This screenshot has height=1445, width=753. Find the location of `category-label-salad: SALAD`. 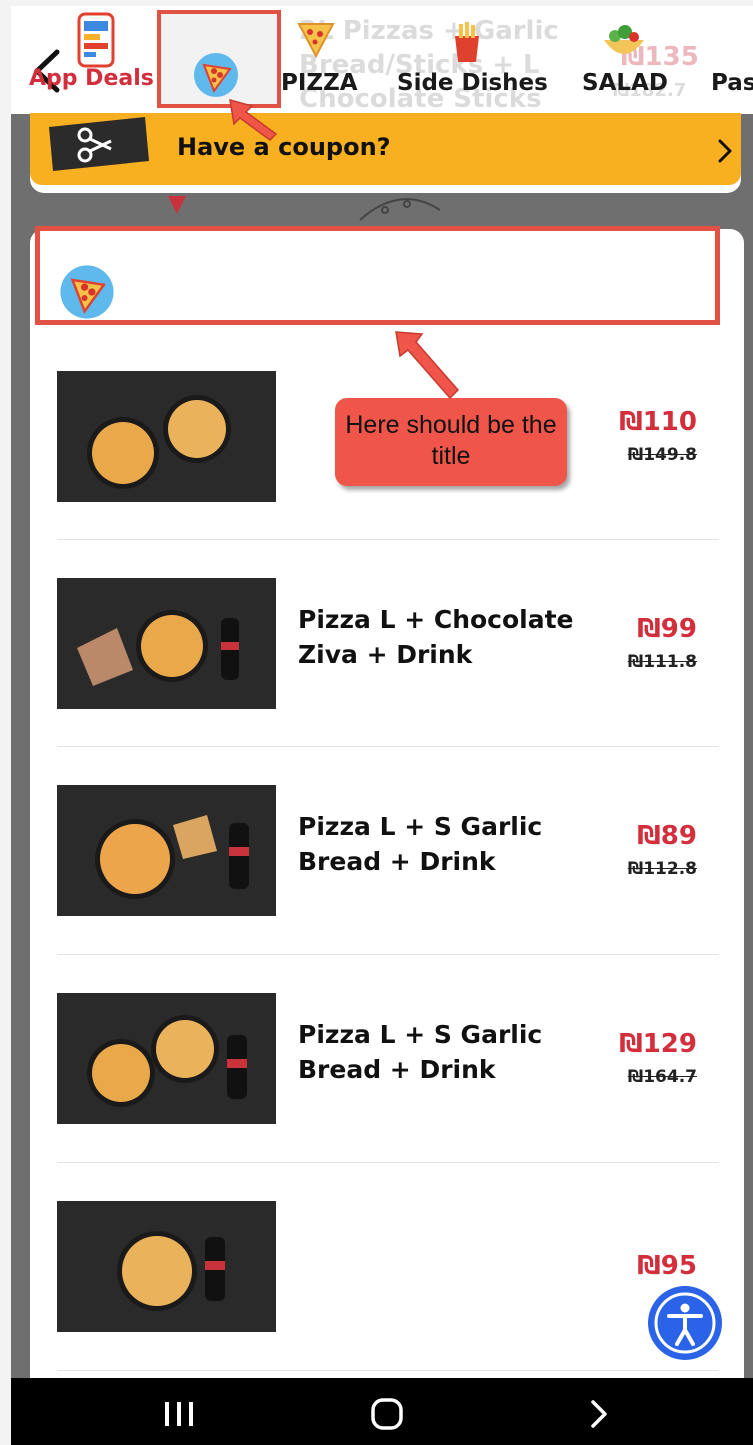

category-label-salad: SALAD is located at coordinates (625, 83).